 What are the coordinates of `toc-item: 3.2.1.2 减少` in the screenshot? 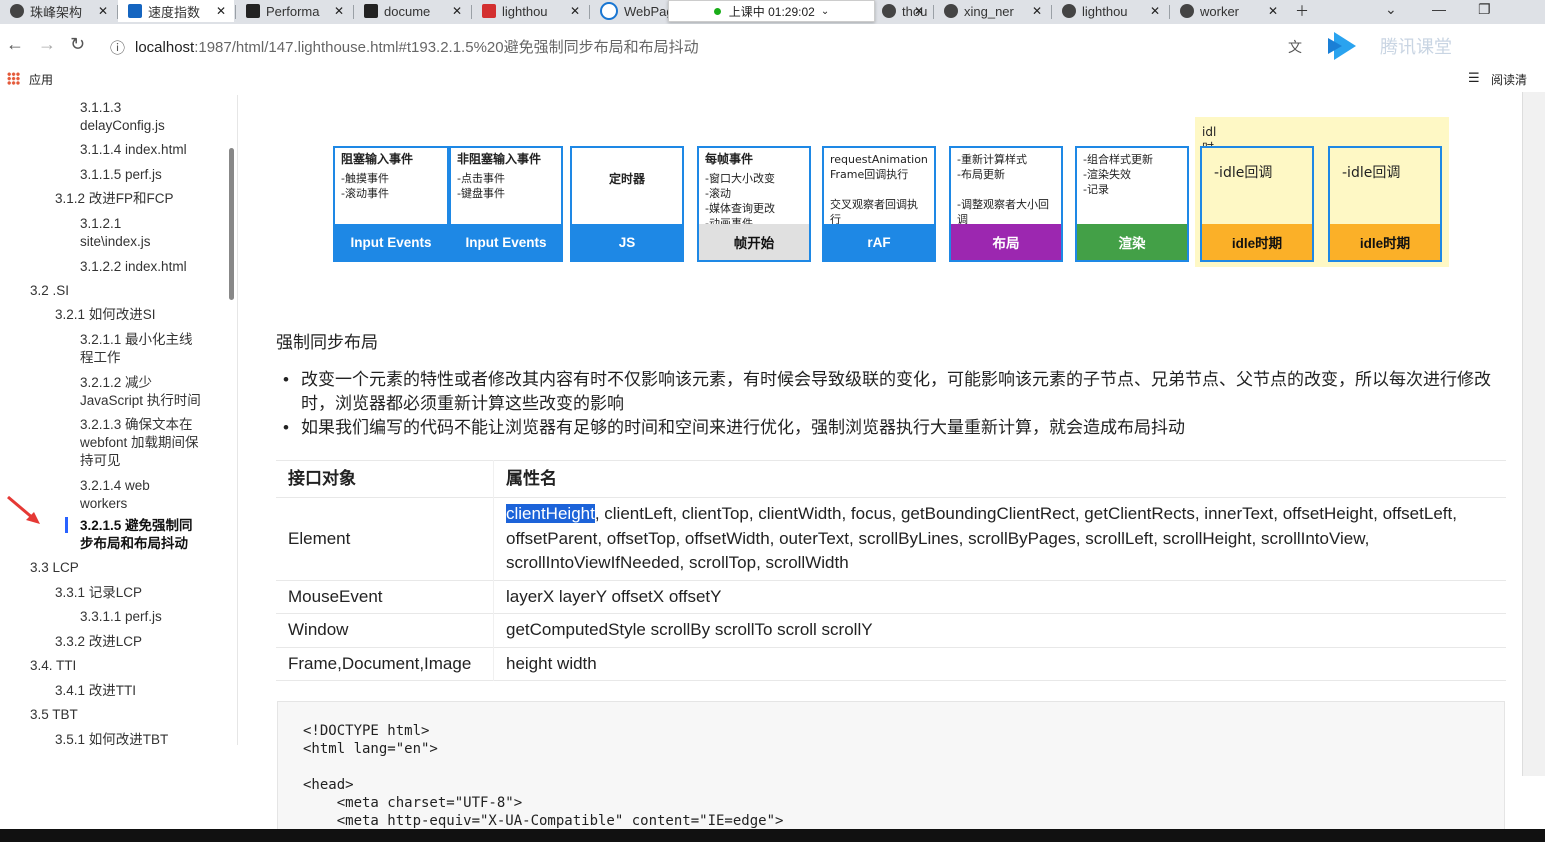 It's located at (116, 383).